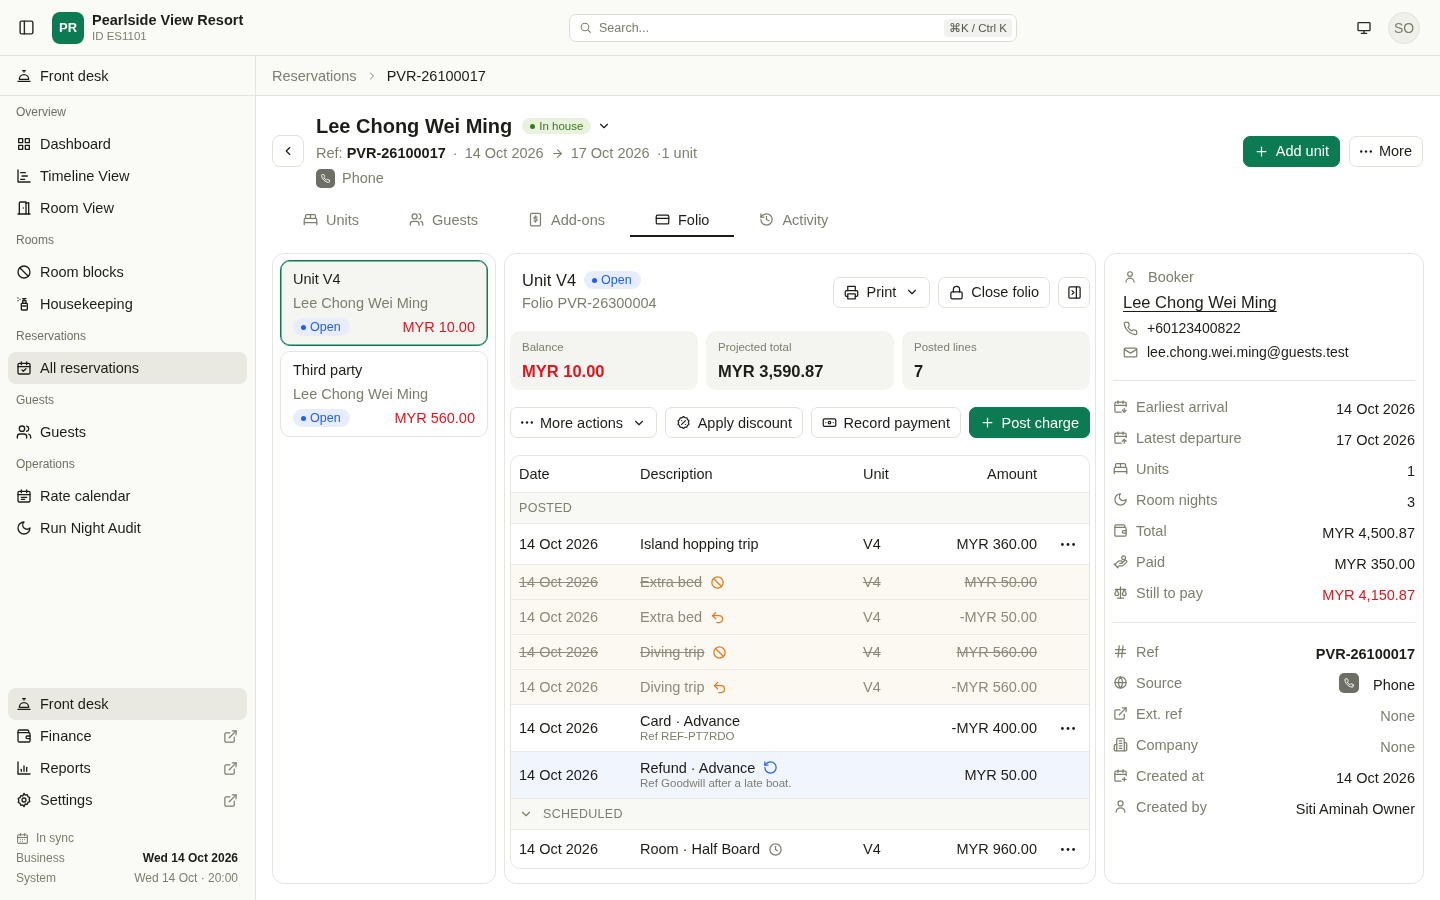 Image resolution: width=1440 pixels, height=900 pixels. What do you see at coordinates (672, 652) in the screenshot?
I see `table-cell: Diving trip` at bounding box center [672, 652].